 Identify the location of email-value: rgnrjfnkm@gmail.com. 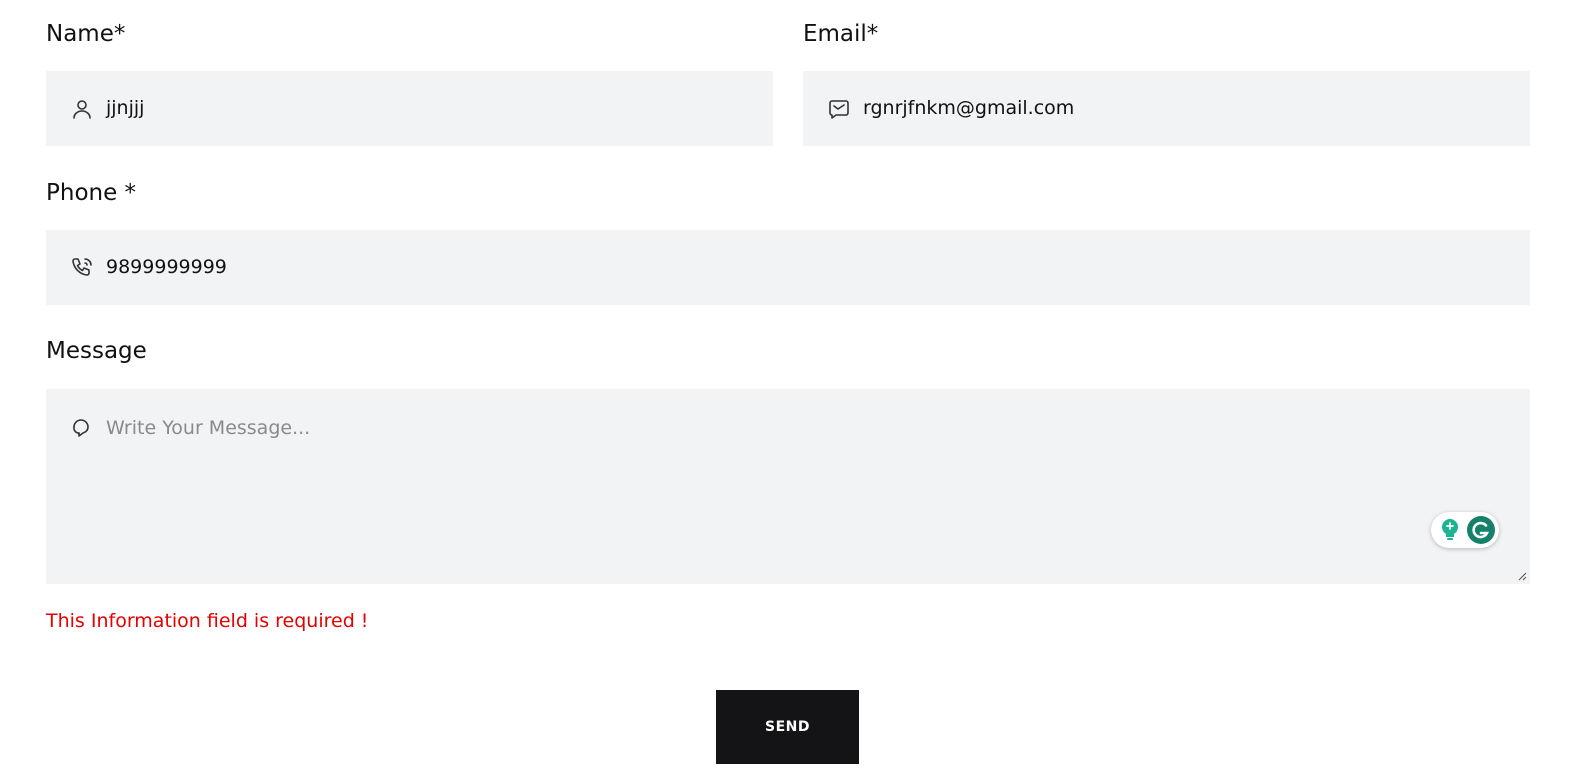
(969, 108).